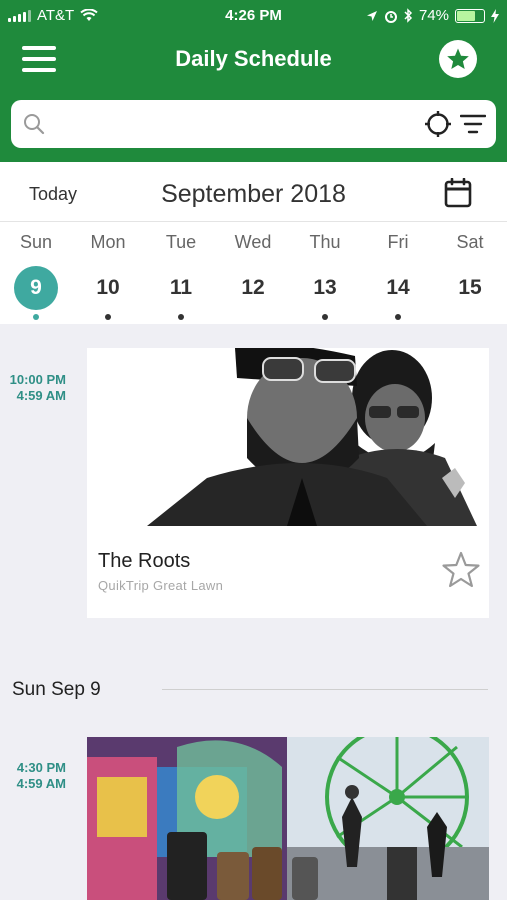 Image resolution: width=507 pixels, height=900 pixels. I want to click on event-card, so click(288, 818).